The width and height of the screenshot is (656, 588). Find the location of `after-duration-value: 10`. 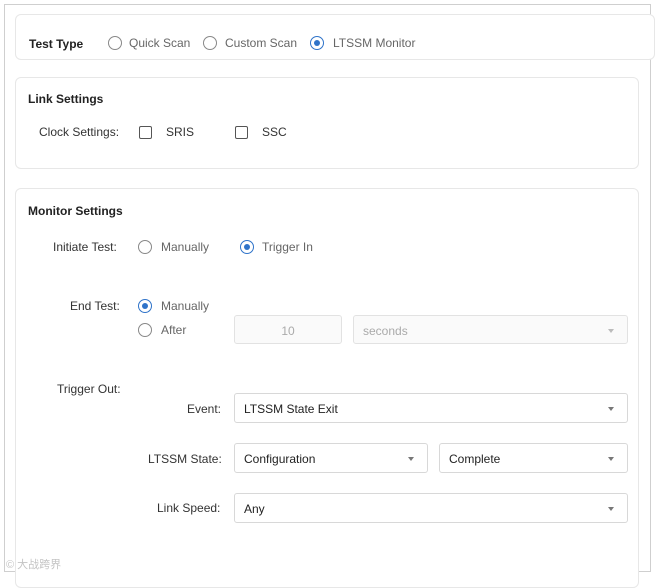

after-duration-value: 10 is located at coordinates (288, 331).